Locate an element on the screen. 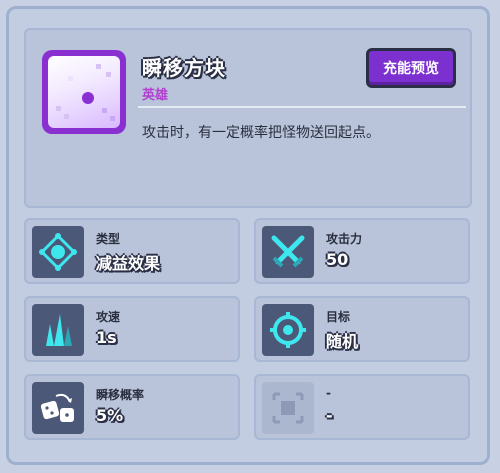 The width and height of the screenshot is (500, 473). stat-type: 类型 减益效果 is located at coordinates (132, 251).